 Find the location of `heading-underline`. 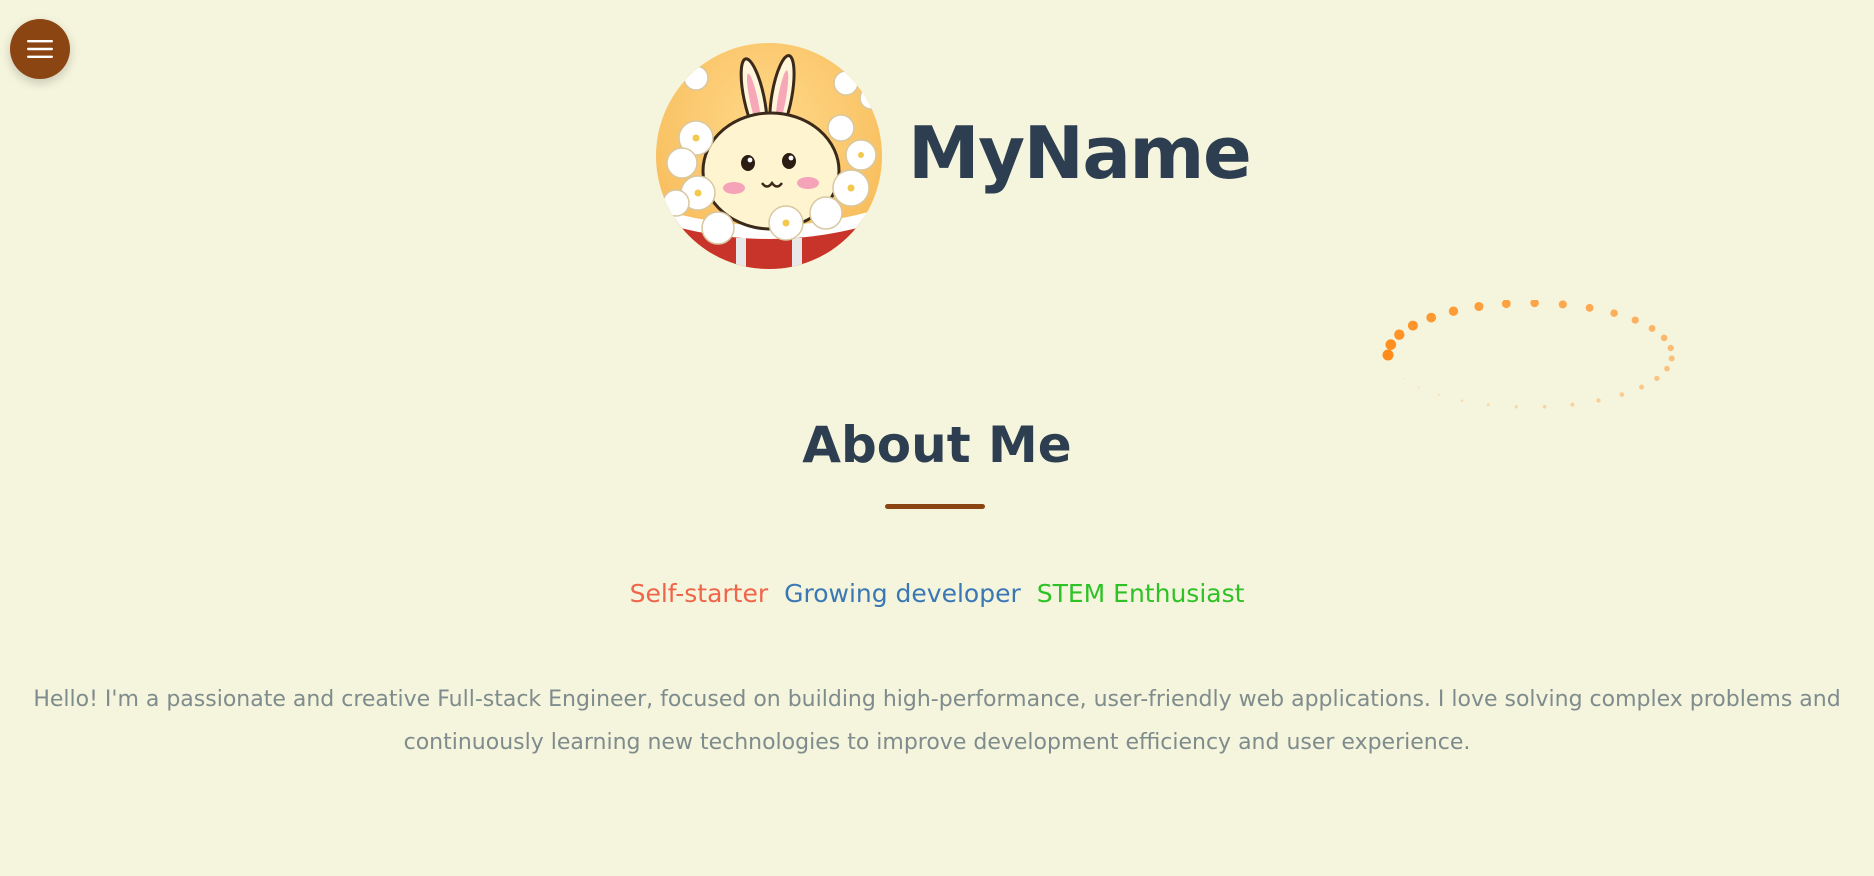

heading-underline is located at coordinates (935, 506).